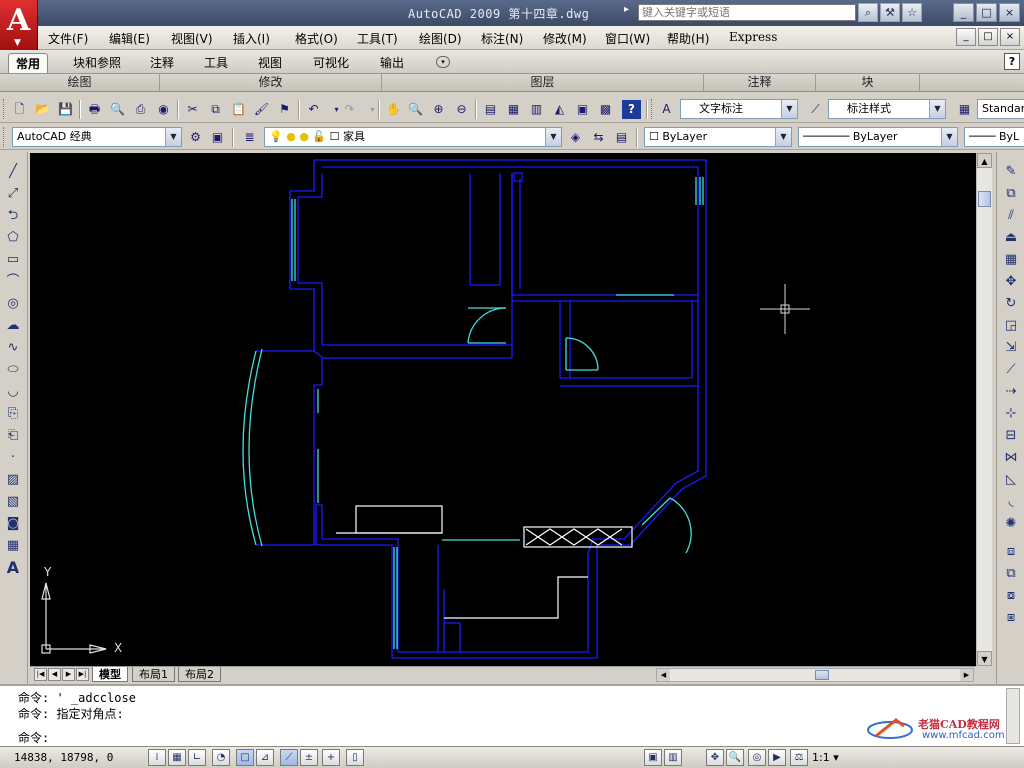 The width and height of the screenshot is (1024, 768). I want to click on copy-object-icon: ⧉, so click(1011, 194).